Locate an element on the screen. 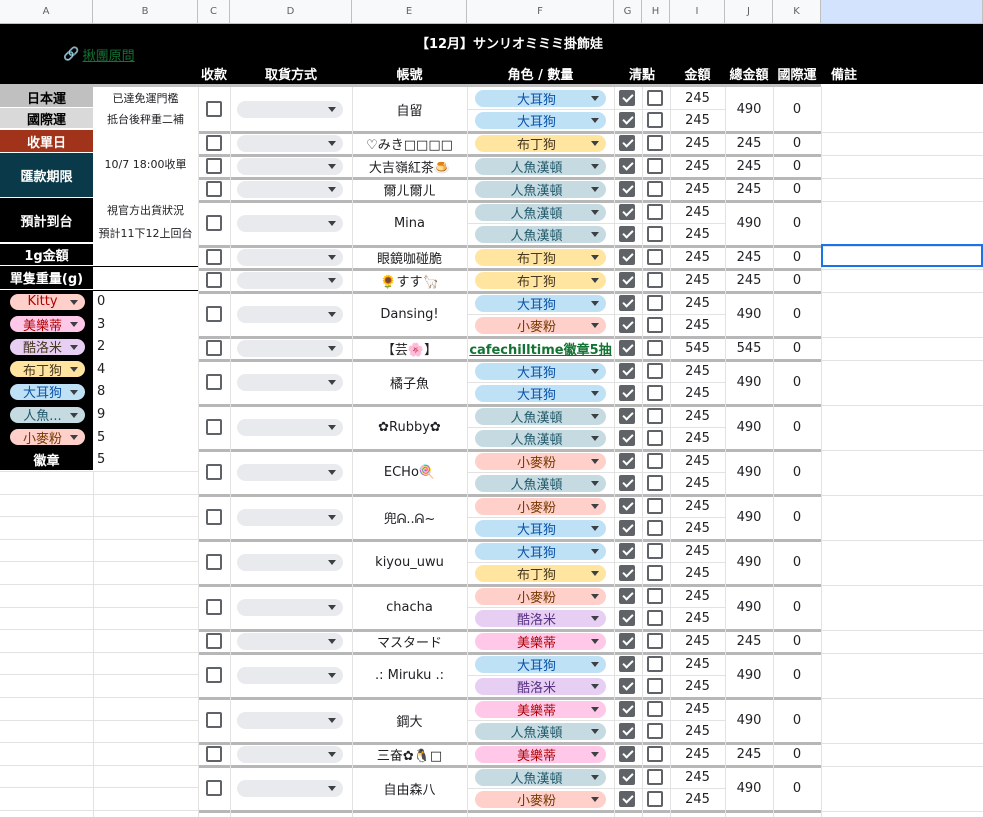 The image size is (983, 817). weight-role-chip: 布丁狗 is located at coordinates (47, 369).